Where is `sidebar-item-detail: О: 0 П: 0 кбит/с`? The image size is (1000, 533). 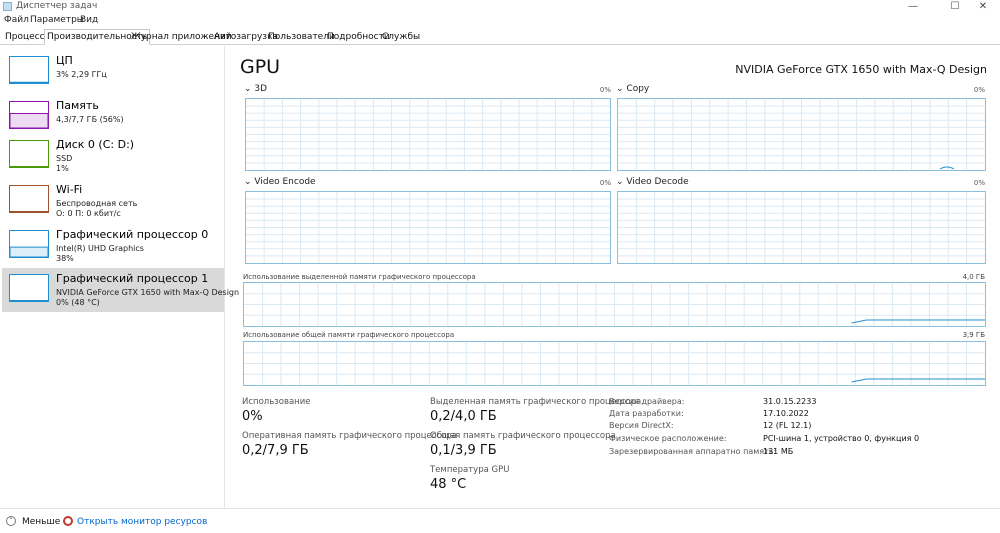 sidebar-item-detail: О: 0 П: 0 кбит/с is located at coordinates (88, 213).